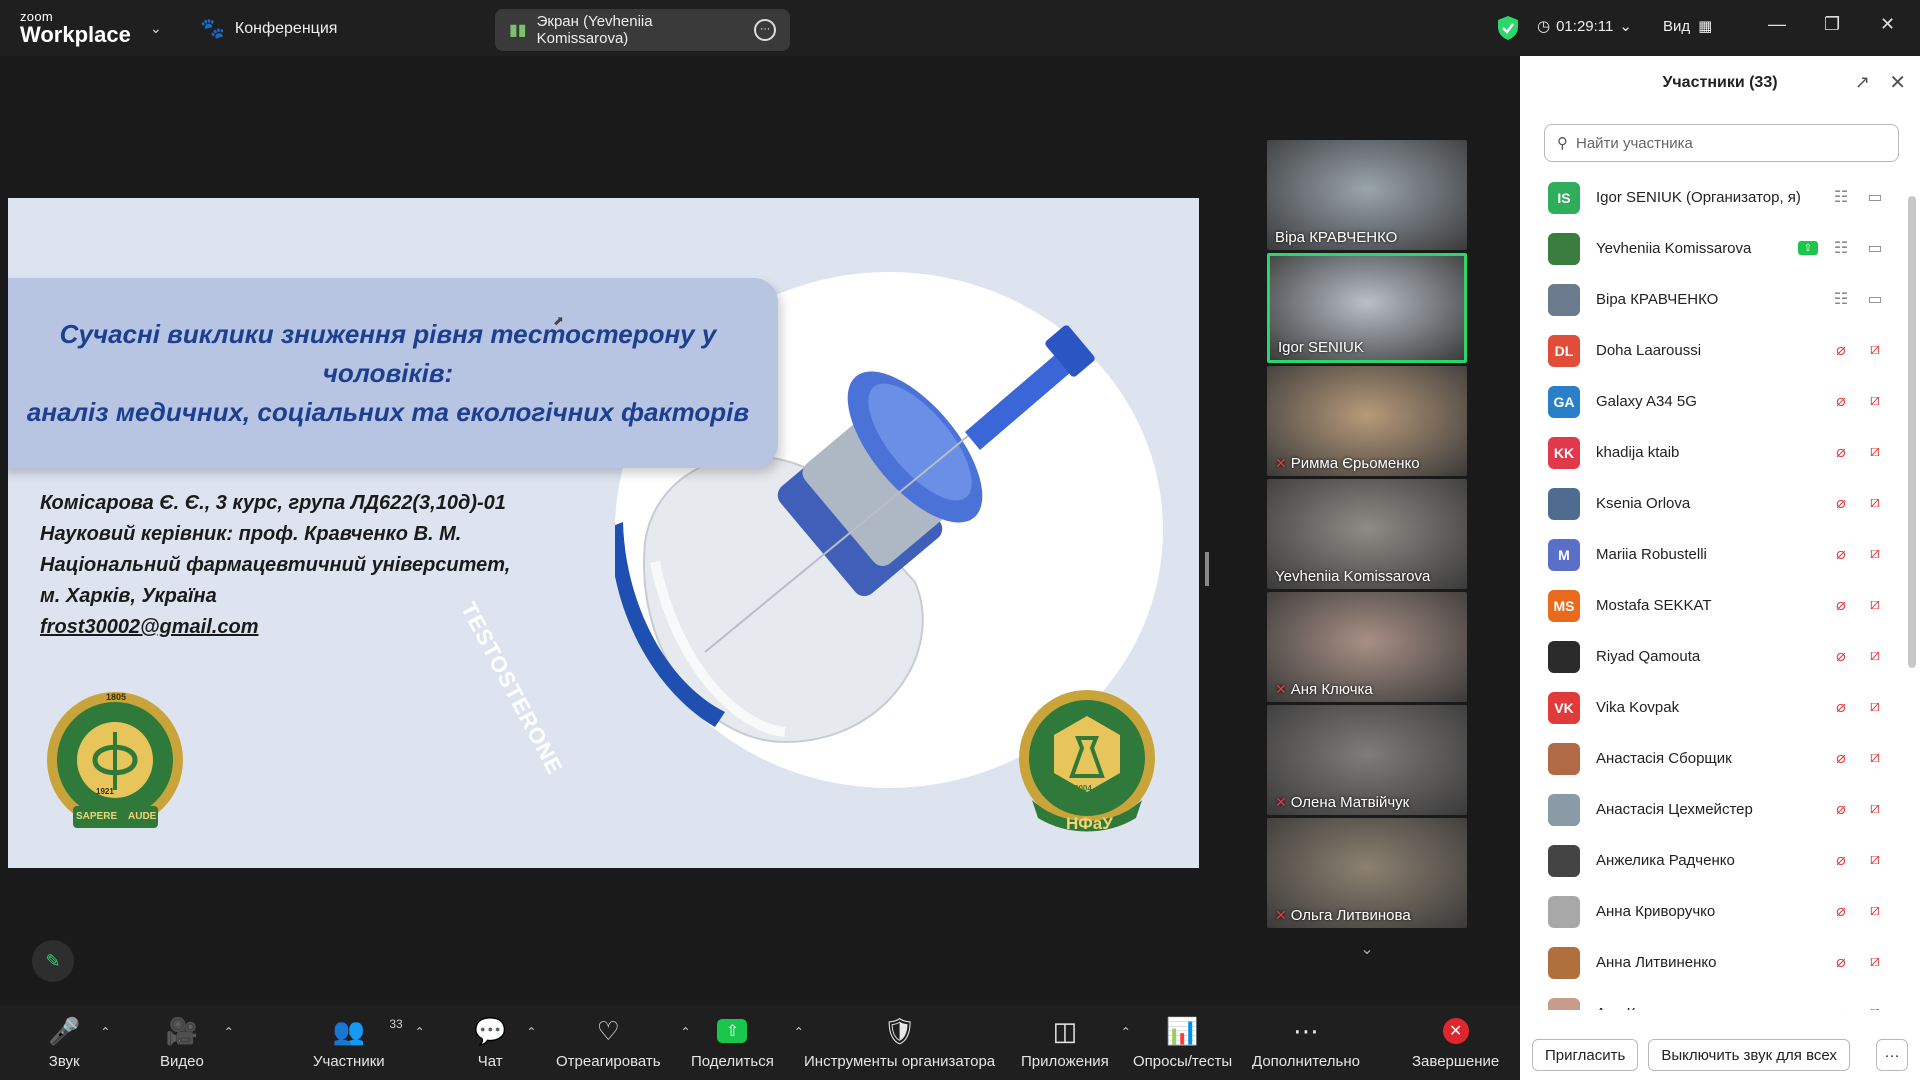 This screenshot has width=1920, height=1080. I want to click on mute-all-button: Выключить звук для всех, so click(1749, 1055).